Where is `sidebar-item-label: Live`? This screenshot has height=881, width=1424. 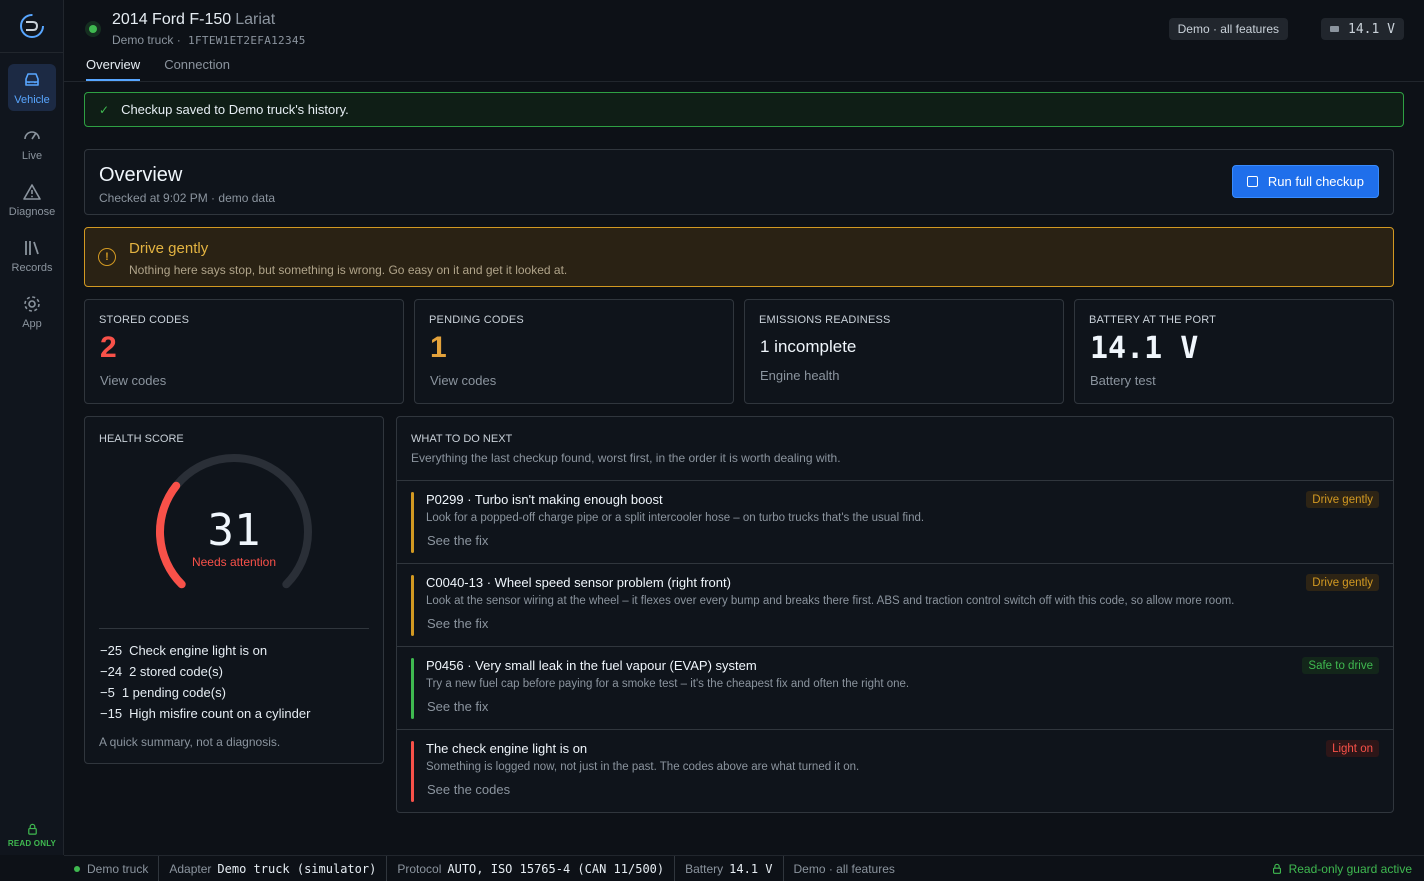
sidebar-item-label: Live is located at coordinates (32, 155).